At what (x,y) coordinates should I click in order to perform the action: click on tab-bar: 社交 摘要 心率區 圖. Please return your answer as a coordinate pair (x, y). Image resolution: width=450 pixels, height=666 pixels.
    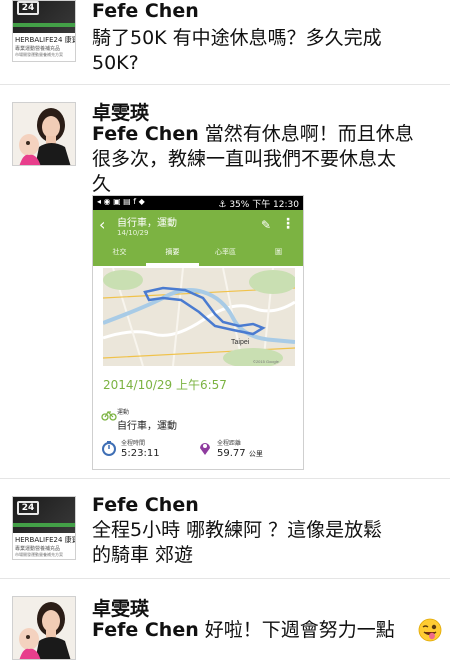
    Looking at the image, I should click on (198, 254).